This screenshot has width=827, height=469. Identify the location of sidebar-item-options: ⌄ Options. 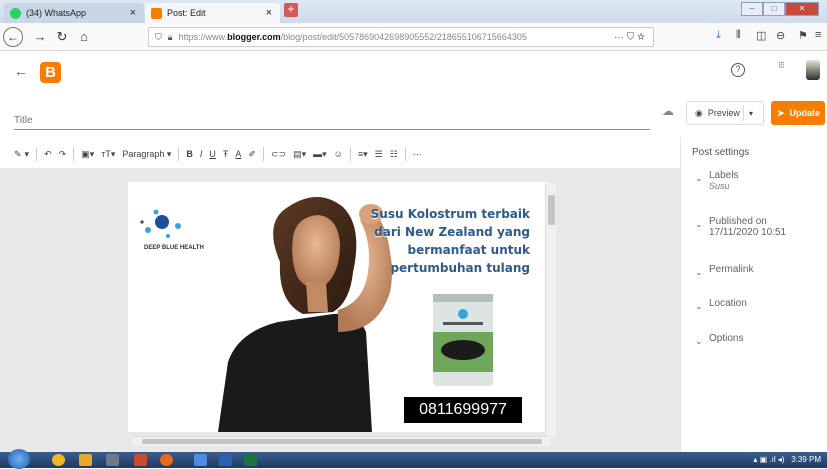
(719, 340).